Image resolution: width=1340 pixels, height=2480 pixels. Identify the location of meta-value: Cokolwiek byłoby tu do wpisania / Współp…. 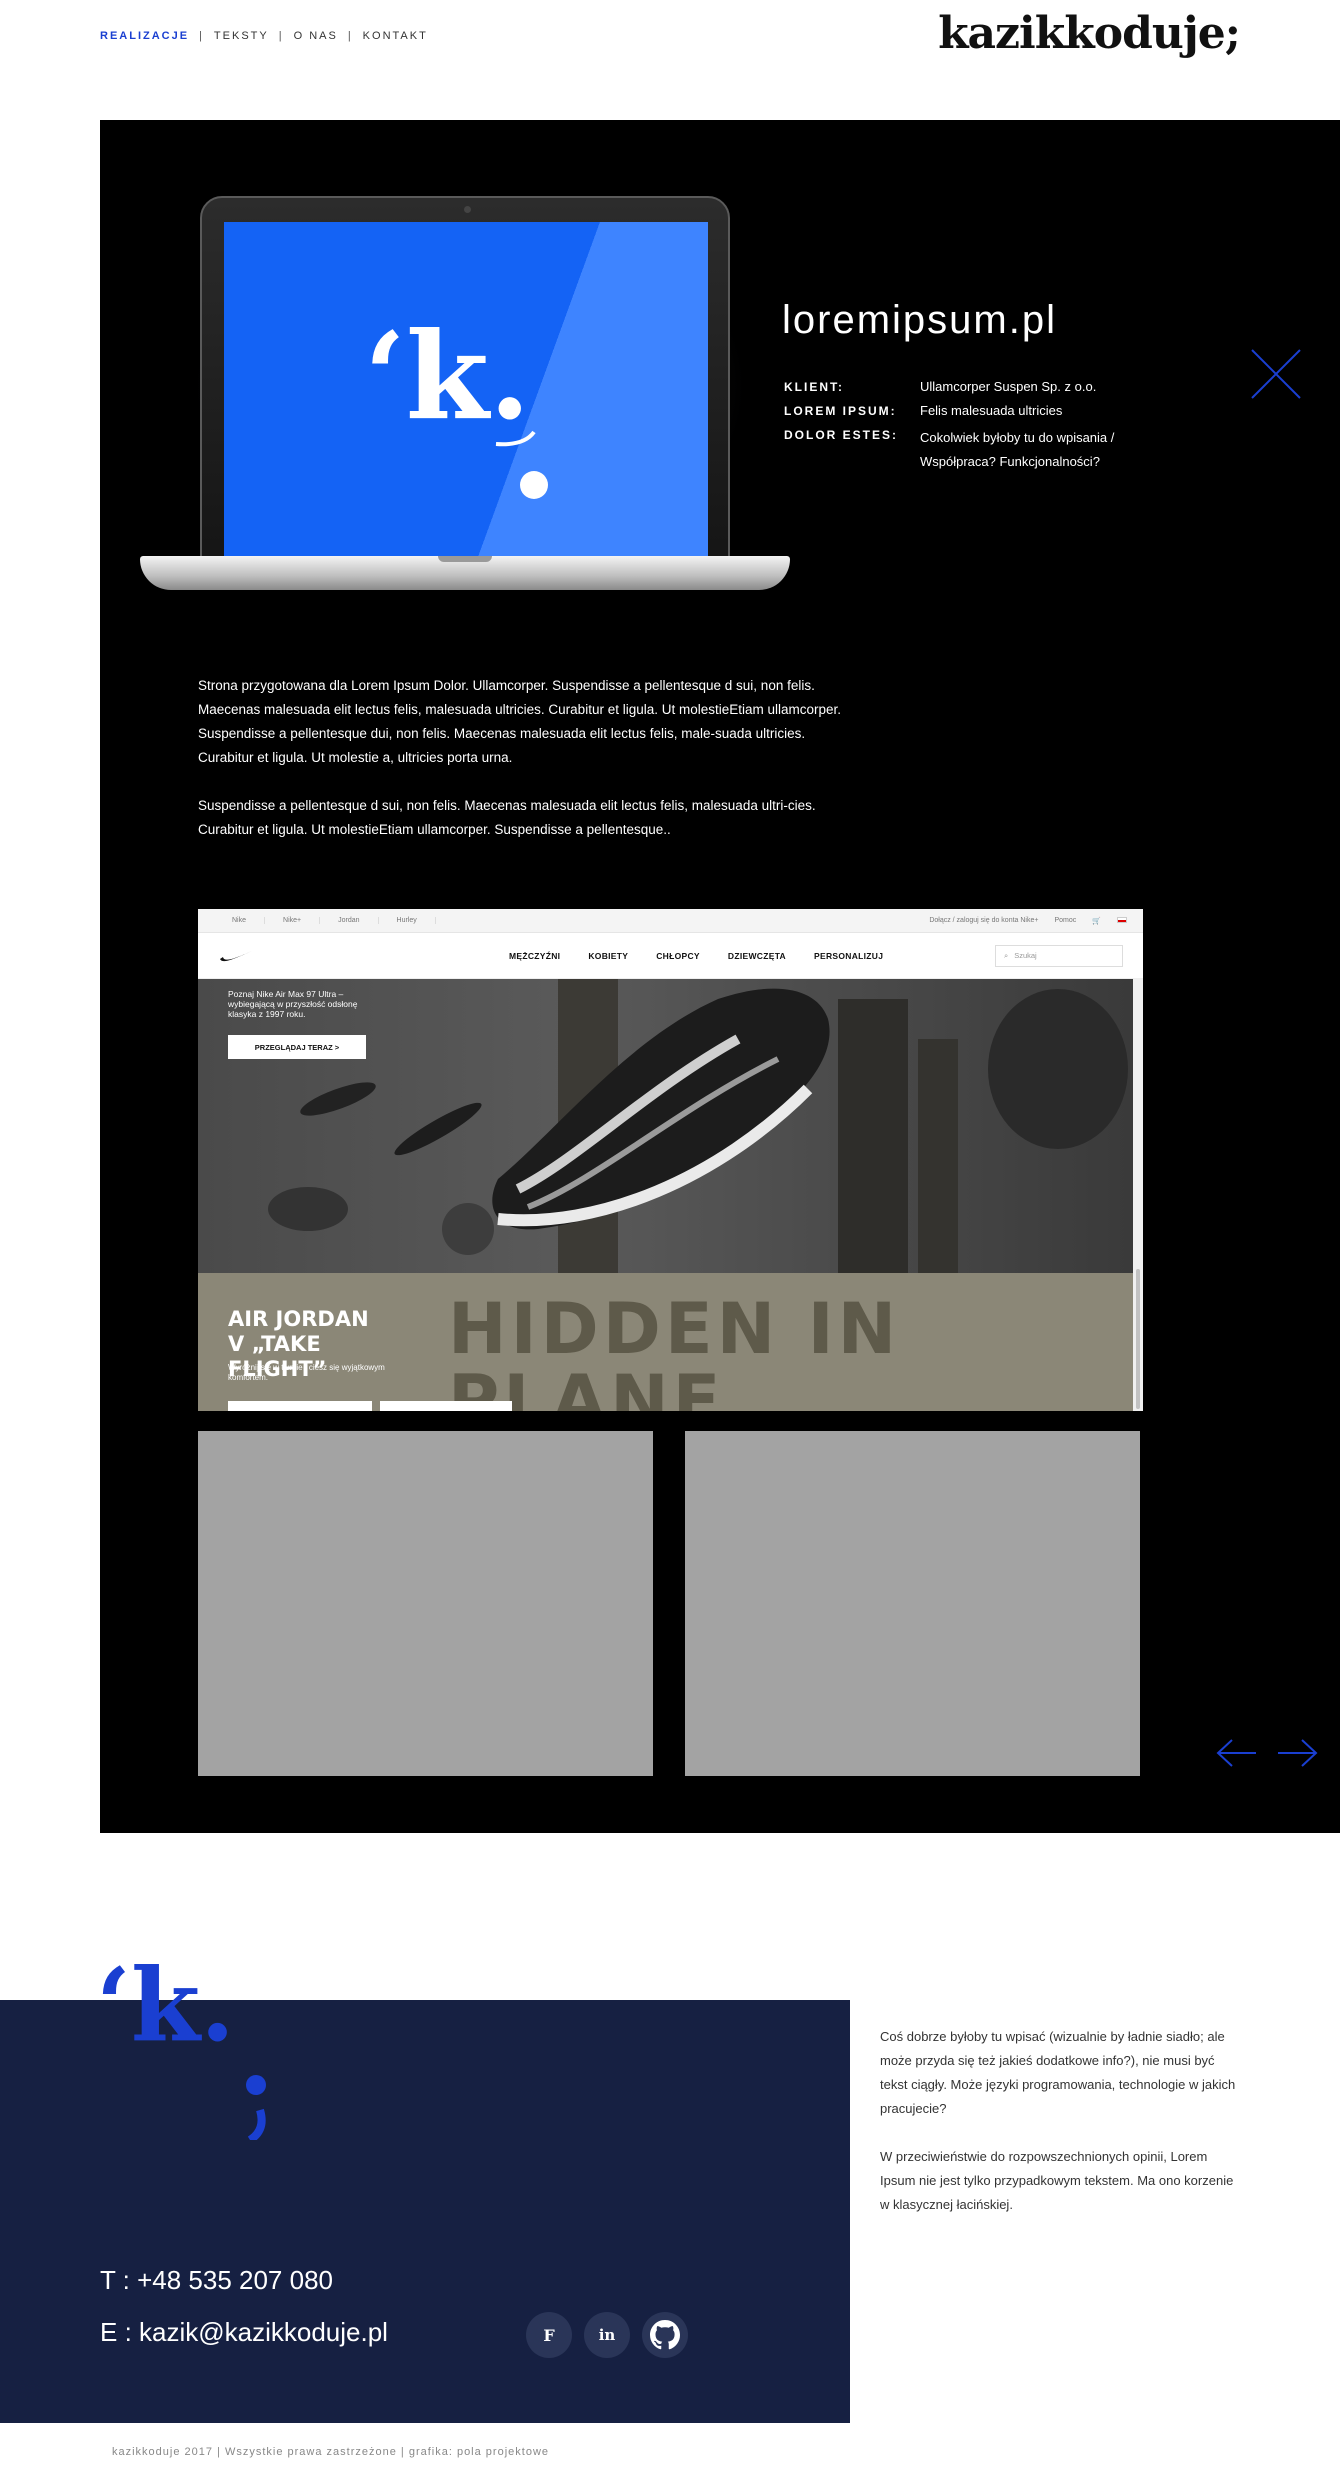
(1017, 449).